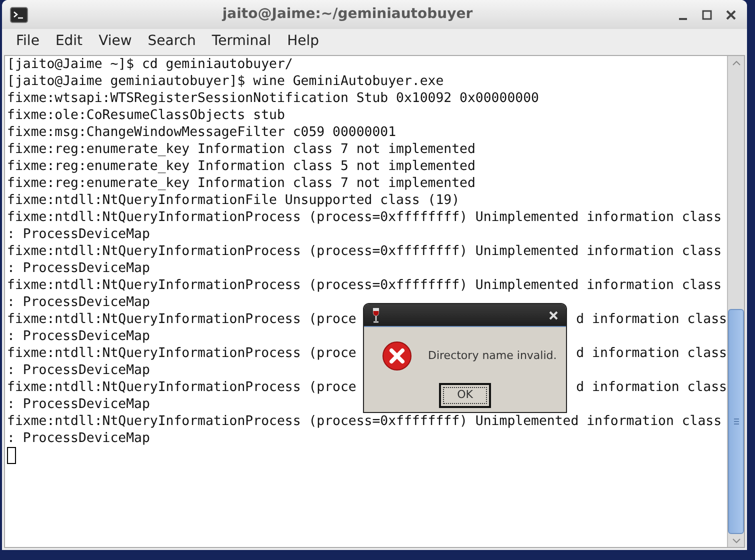  Describe the element at coordinates (146, 115) in the screenshot. I see `terminal-line: fixme:ole:CoResumeClassObjects stub` at that location.